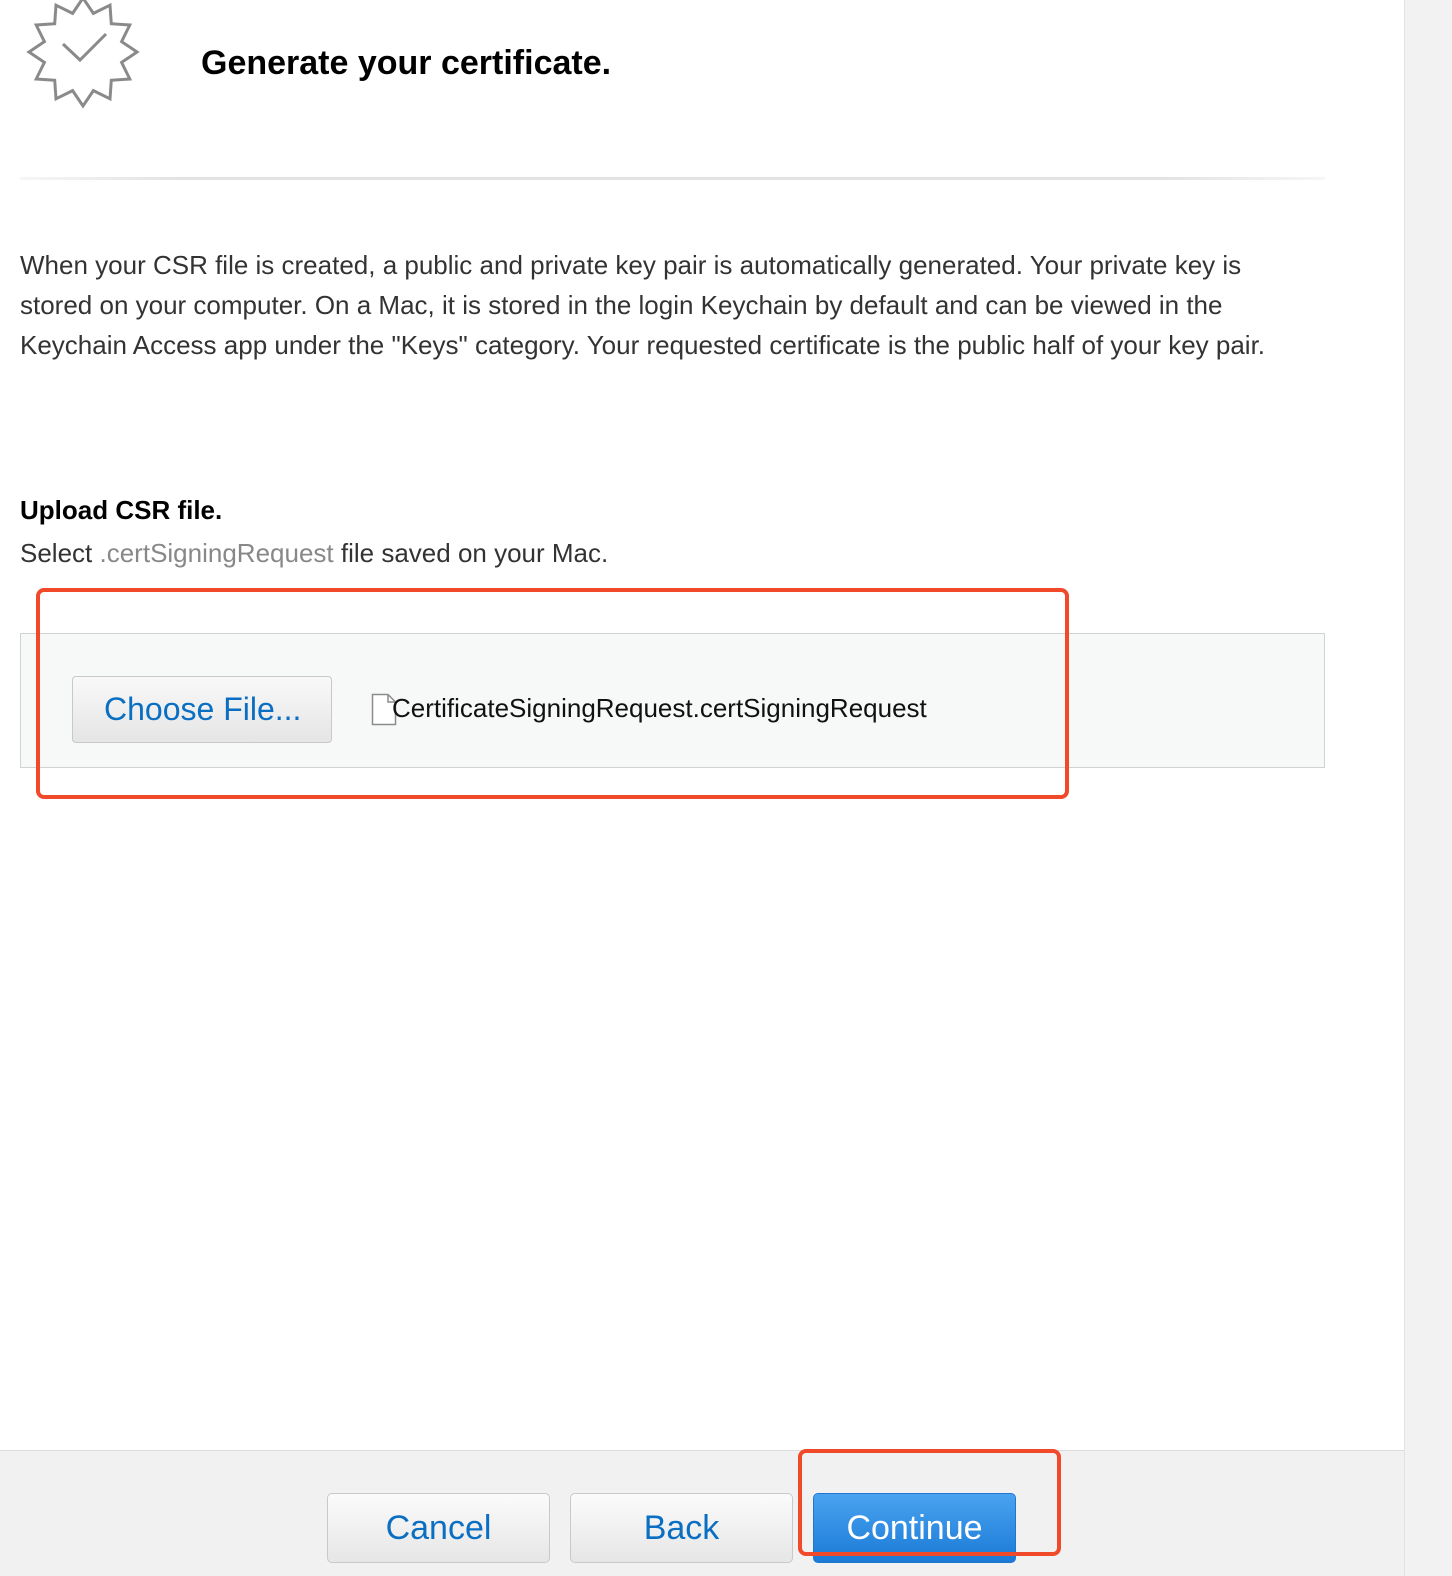 The height and width of the screenshot is (1576, 1452). I want to click on certificate-badge-icon, so click(83, 54).